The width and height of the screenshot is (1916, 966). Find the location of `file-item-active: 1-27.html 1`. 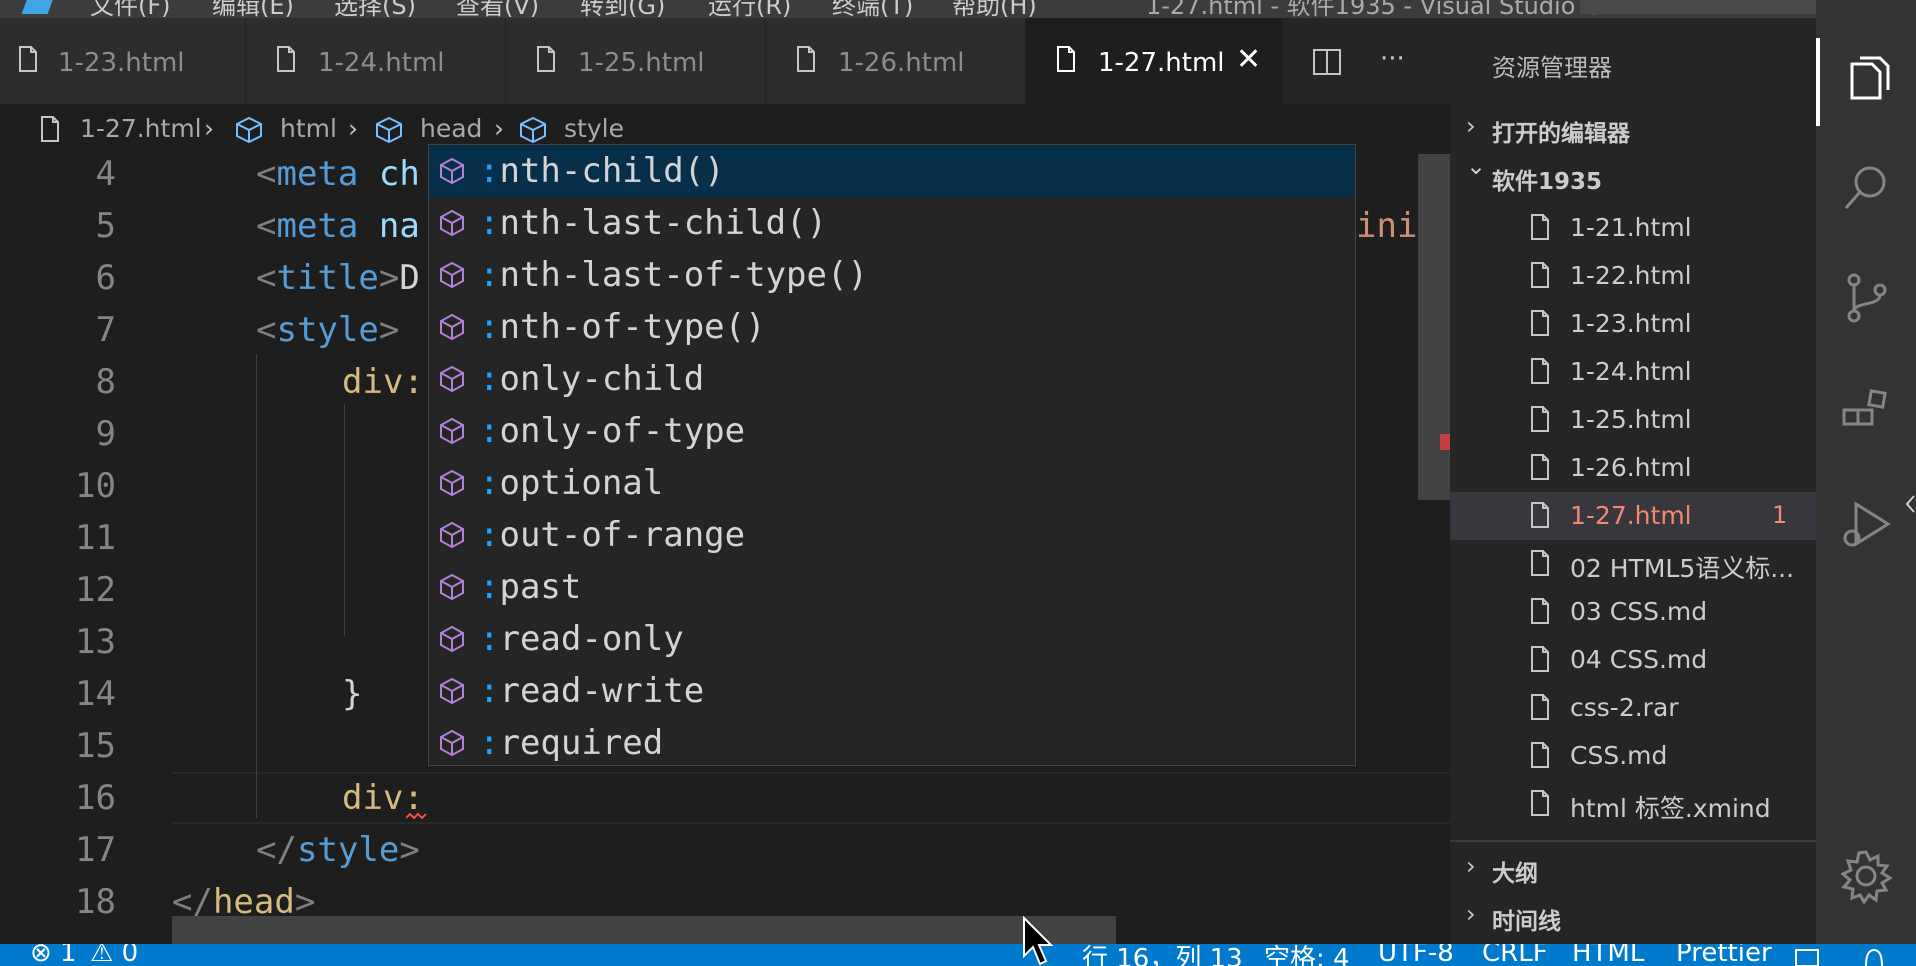

file-item-active: 1-27.html 1 is located at coordinates (1633, 516).